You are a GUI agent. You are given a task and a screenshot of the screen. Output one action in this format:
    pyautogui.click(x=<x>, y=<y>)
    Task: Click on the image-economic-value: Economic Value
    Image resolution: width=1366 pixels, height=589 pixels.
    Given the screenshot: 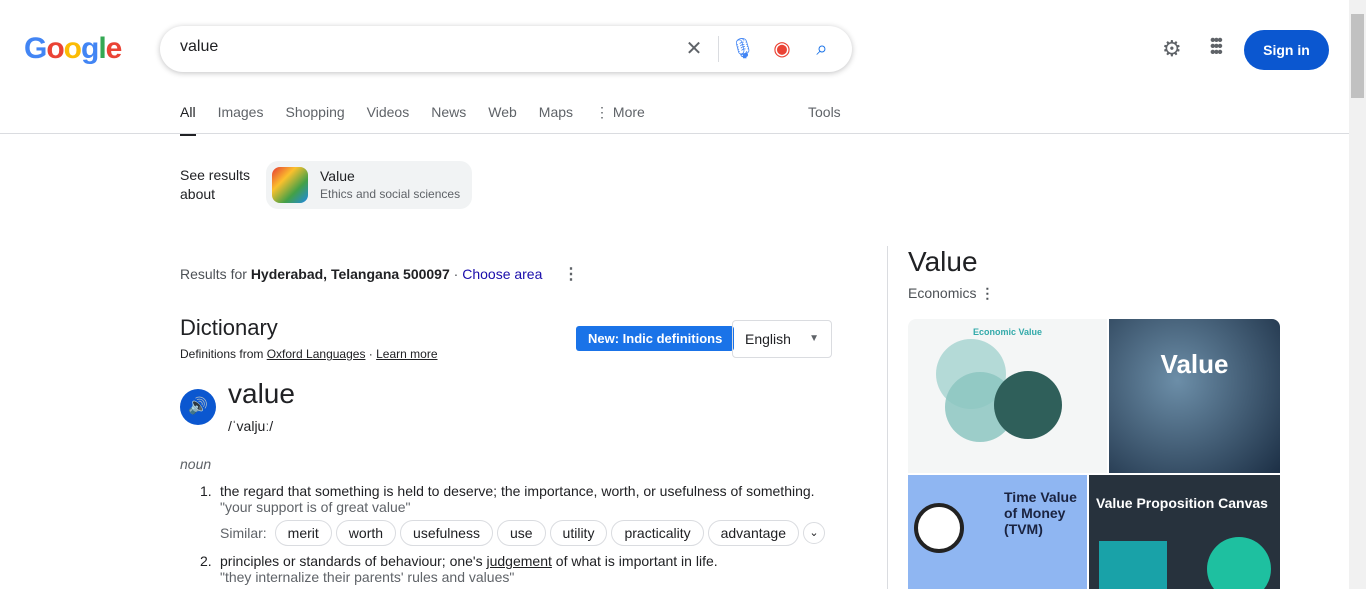 What is the action you would take?
    pyautogui.click(x=1007, y=396)
    